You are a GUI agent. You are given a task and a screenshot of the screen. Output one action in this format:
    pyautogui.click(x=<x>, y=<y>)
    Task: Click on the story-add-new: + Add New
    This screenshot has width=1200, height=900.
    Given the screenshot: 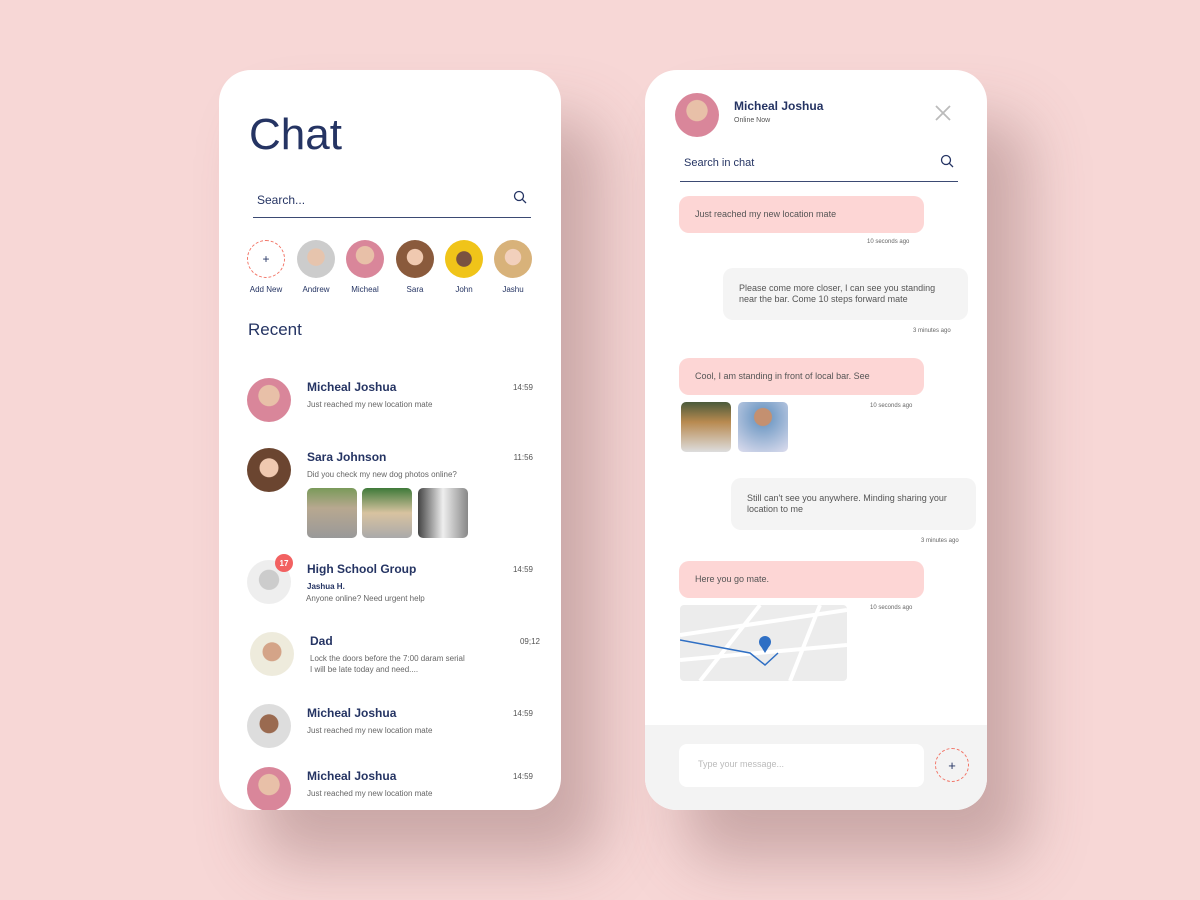 What is the action you would take?
    pyautogui.click(x=266, y=267)
    